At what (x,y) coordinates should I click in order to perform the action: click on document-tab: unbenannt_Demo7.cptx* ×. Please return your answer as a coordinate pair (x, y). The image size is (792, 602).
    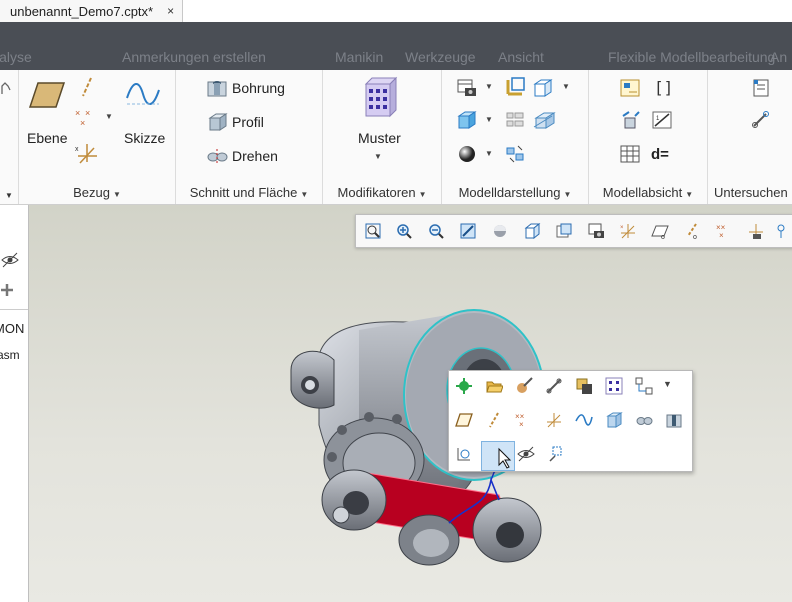
    Looking at the image, I should click on (92, 11).